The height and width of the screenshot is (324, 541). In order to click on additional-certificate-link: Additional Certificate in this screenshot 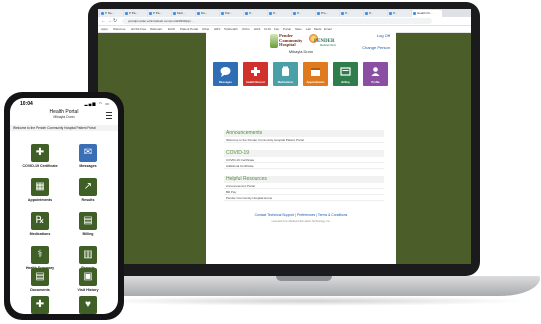, I will do `click(304, 166)`.